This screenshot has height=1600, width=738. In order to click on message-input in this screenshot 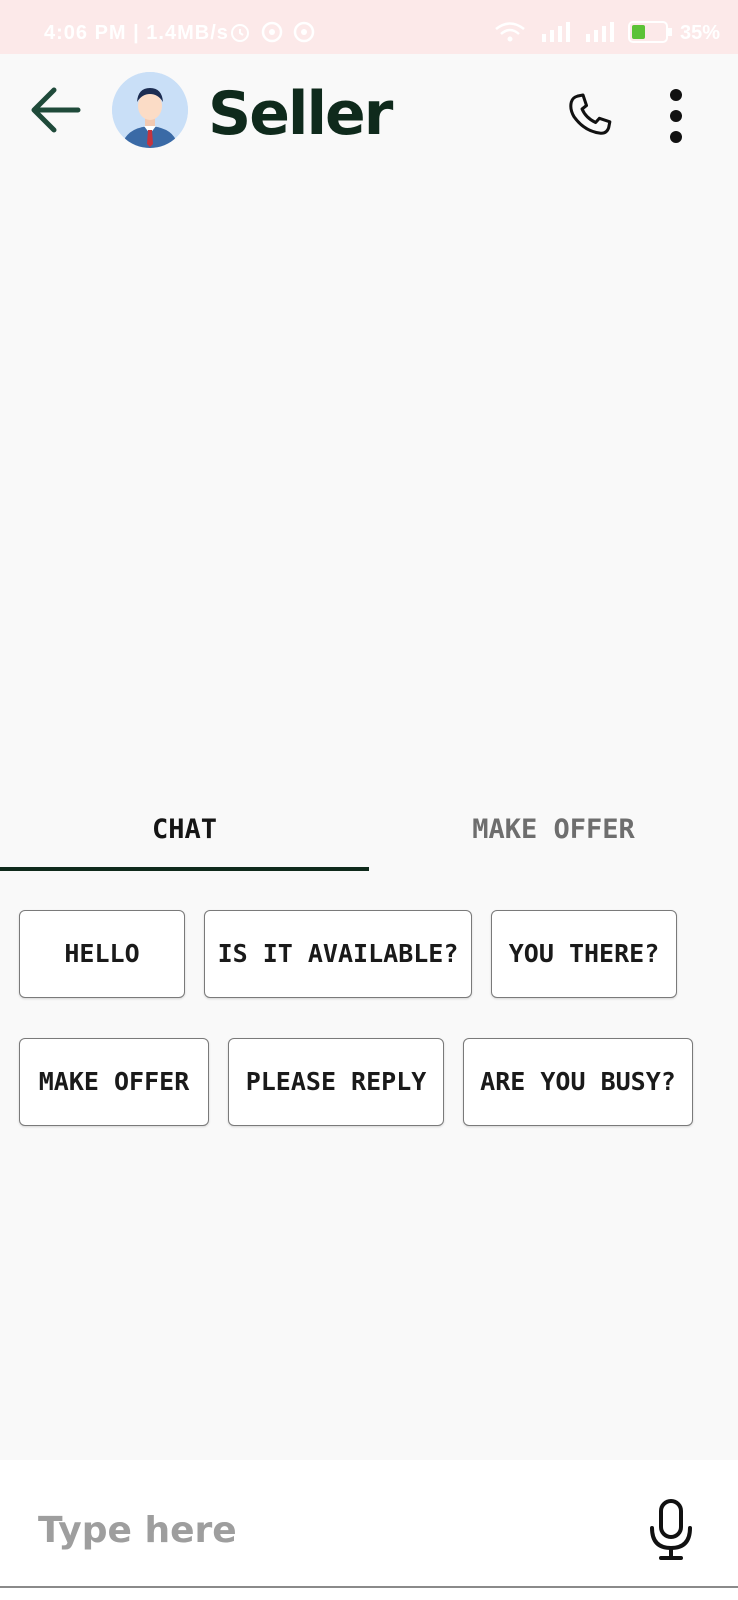, I will do `click(338, 1530)`.